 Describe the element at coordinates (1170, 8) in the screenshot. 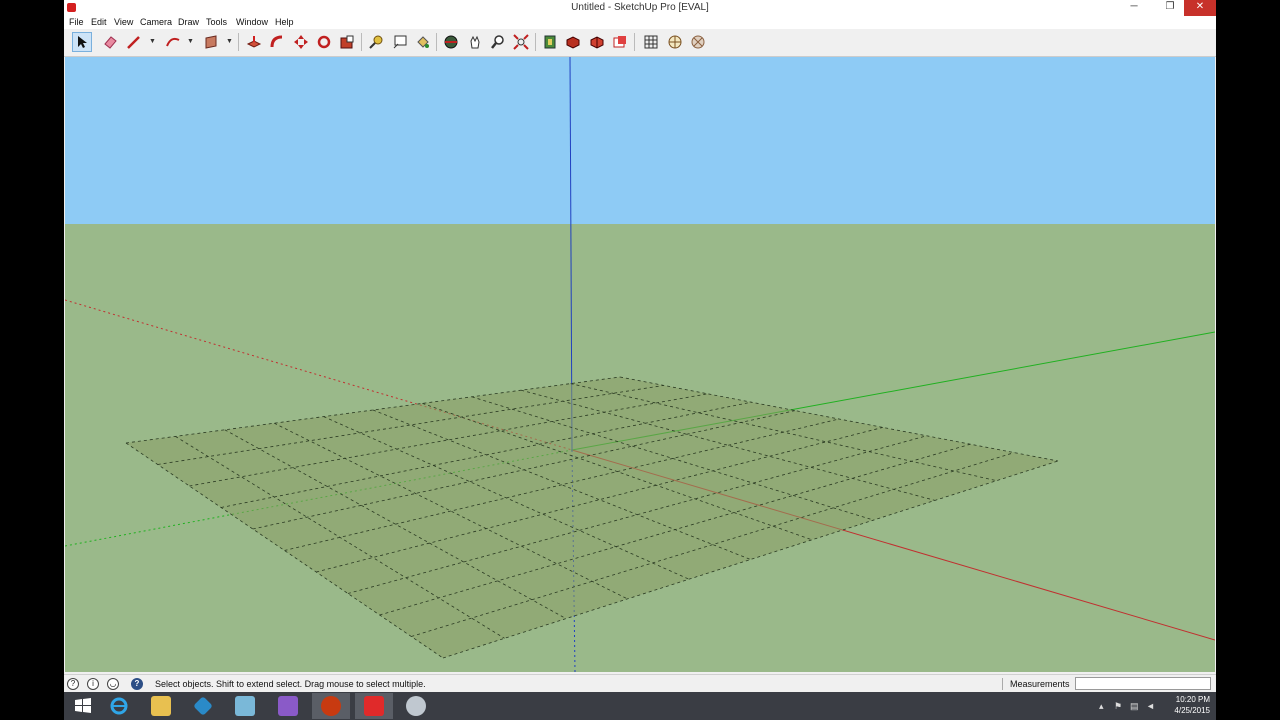

I see `maximize-button: ❐` at that location.